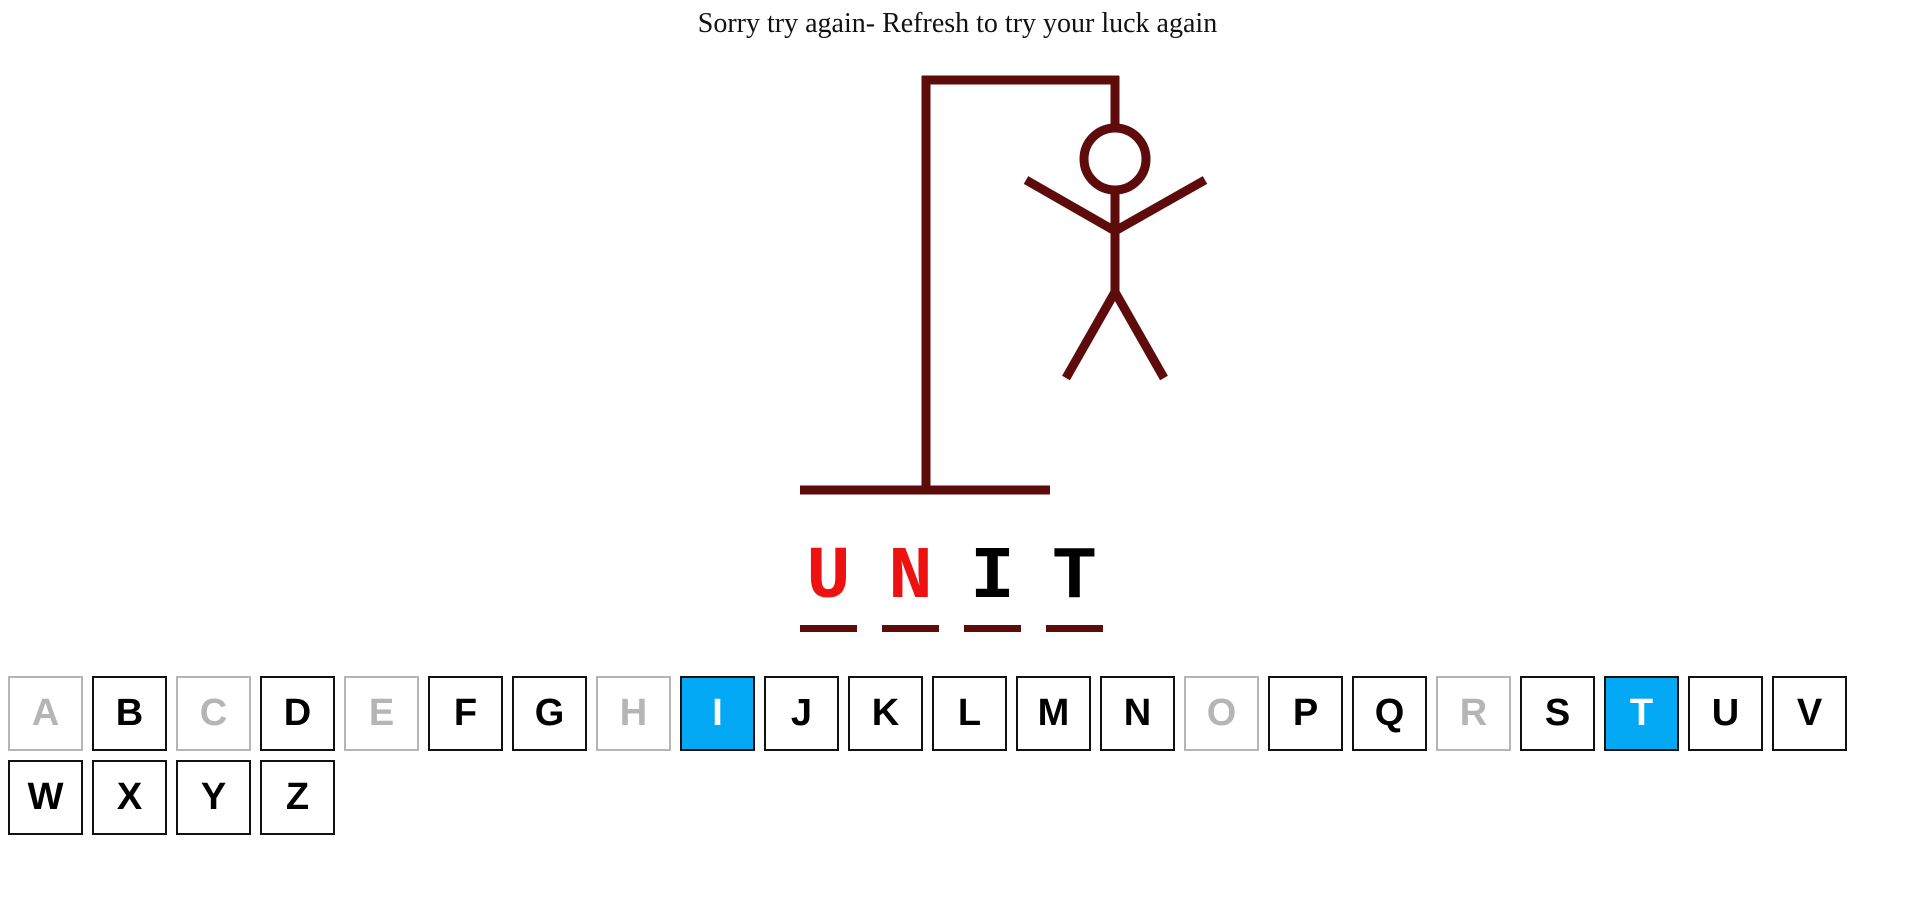 This screenshot has height=907, width=1915. What do you see at coordinates (1053, 713) in the screenshot?
I see `letter-key-m: M` at bounding box center [1053, 713].